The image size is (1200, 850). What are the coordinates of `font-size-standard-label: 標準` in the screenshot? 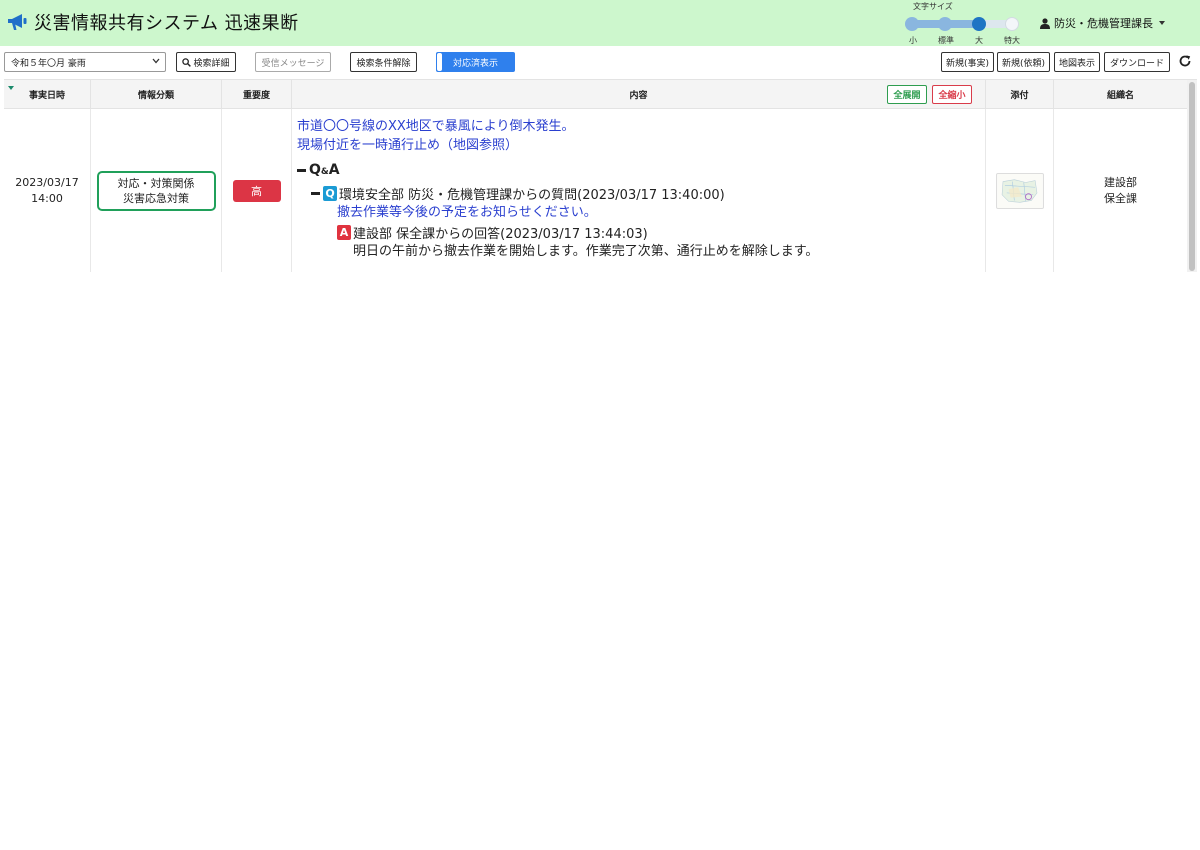 It's located at (946, 40).